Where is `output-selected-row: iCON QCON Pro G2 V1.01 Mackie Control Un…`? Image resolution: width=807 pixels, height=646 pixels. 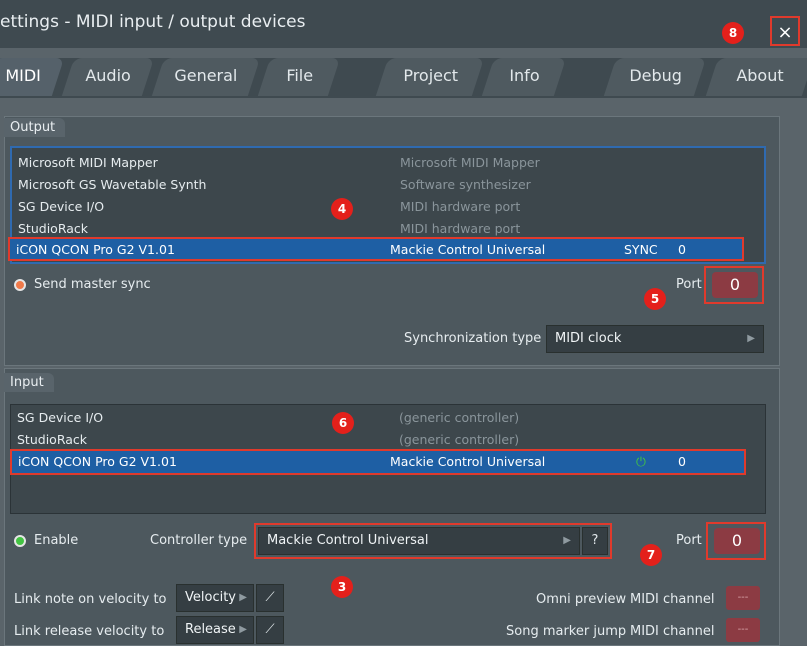 output-selected-row: iCON QCON Pro G2 V1.01 Mackie Control Un… is located at coordinates (376, 249).